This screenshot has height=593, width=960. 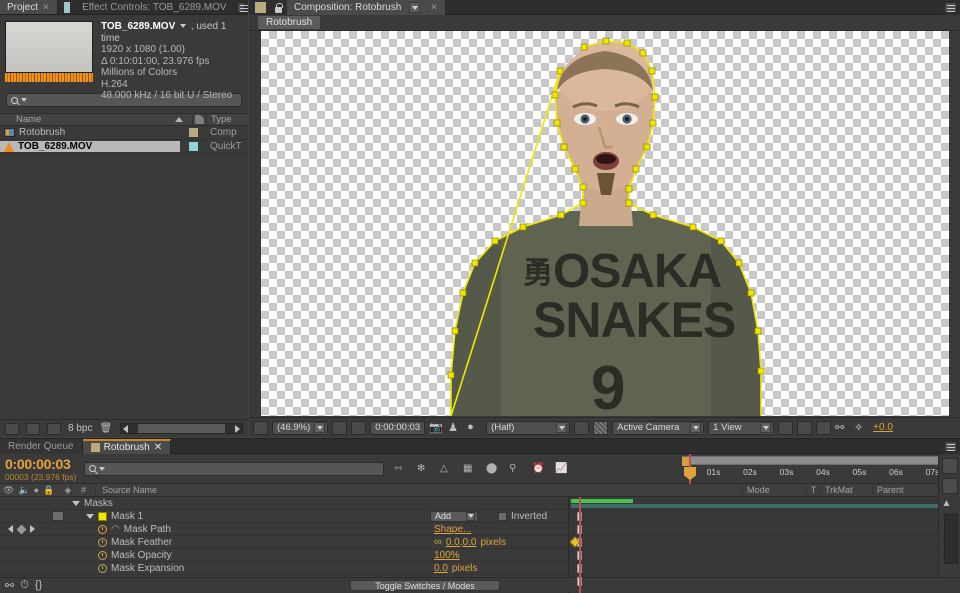 I want to click on timeline-row-mask-1: Mask 1 Add Inverted, so click(x=284, y=516).